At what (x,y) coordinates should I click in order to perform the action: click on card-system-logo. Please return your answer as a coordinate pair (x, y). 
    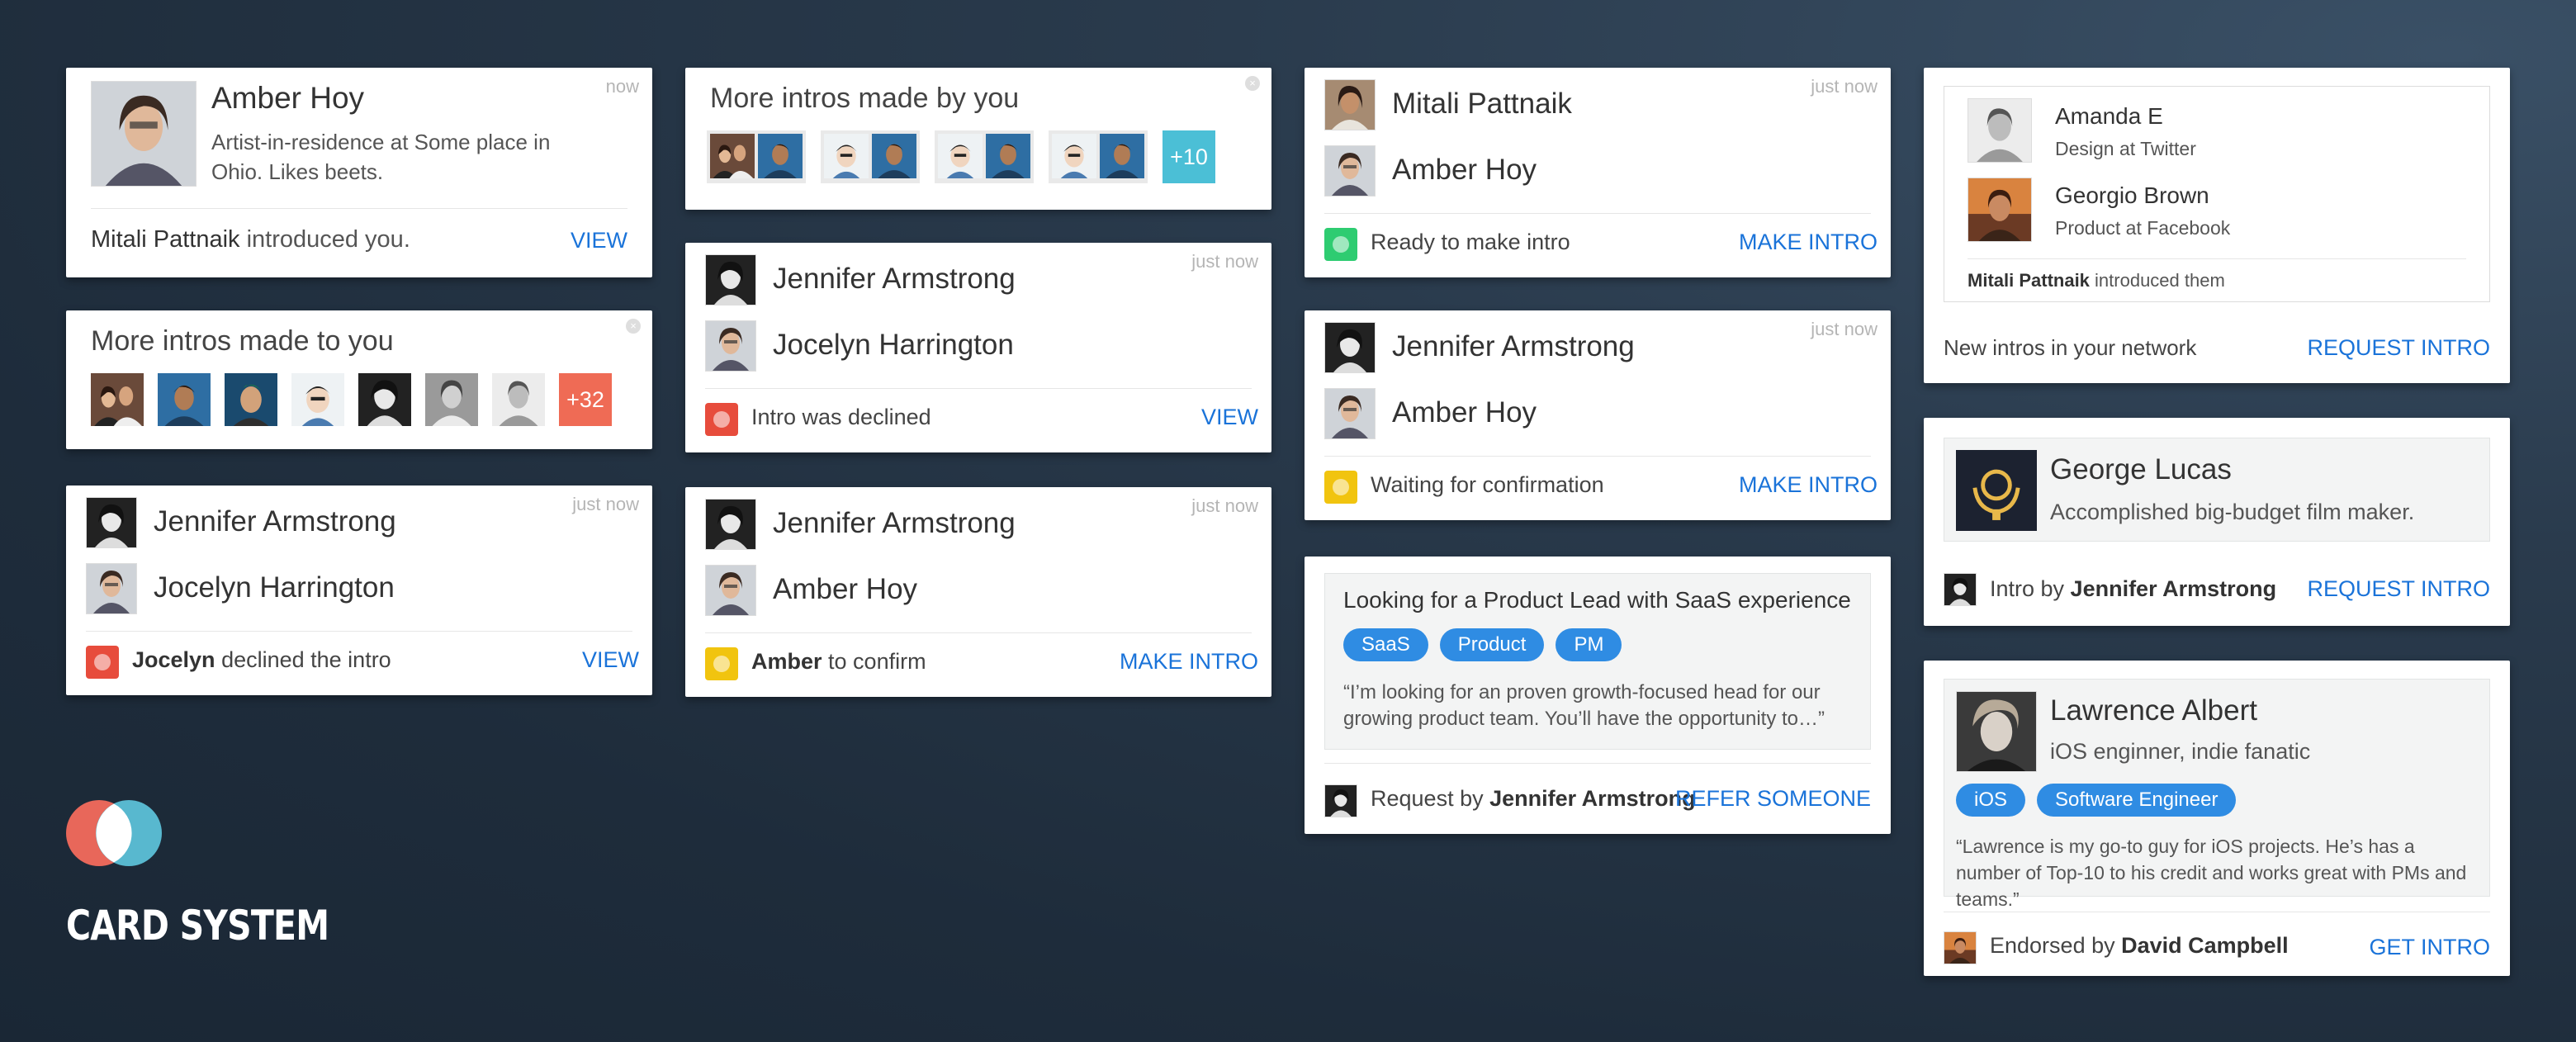
    Looking at the image, I should click on (114, 834).